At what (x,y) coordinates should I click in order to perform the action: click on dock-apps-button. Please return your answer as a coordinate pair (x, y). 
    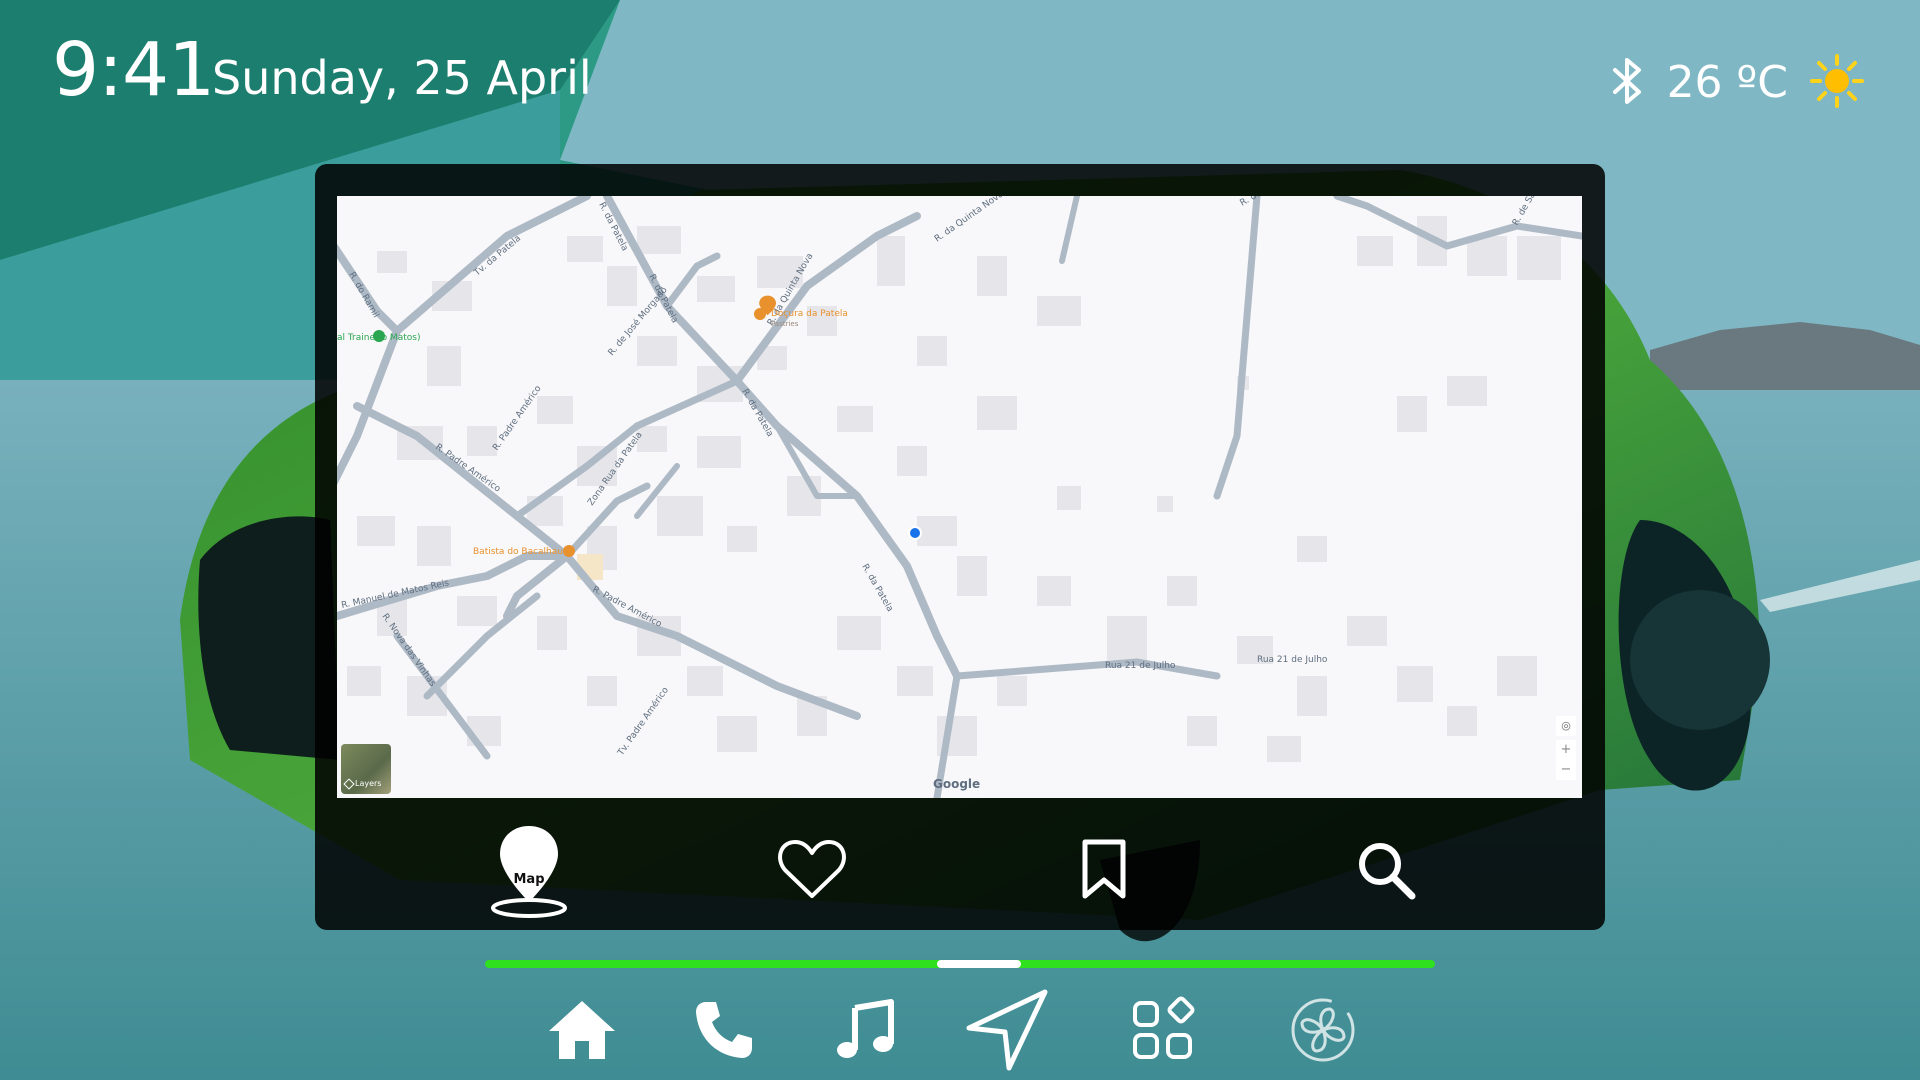
    Looking at the image, I should click on (1165, 1030).